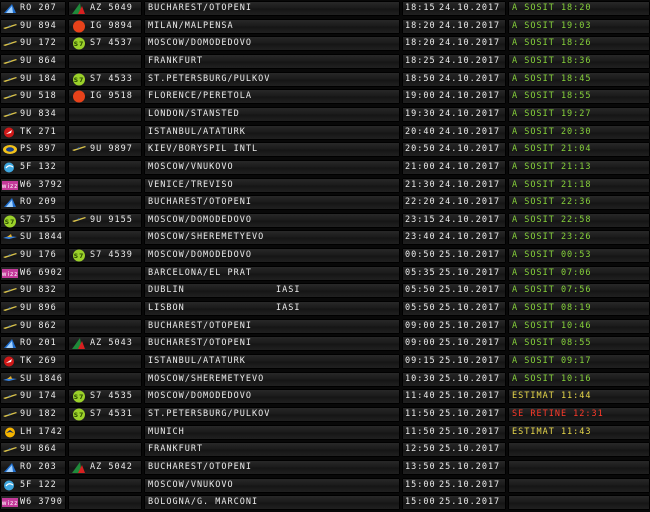 The width and height of the screenshot is (650, 512). I want to click on codeshare-number: AZ 5043, so click(111, 343).